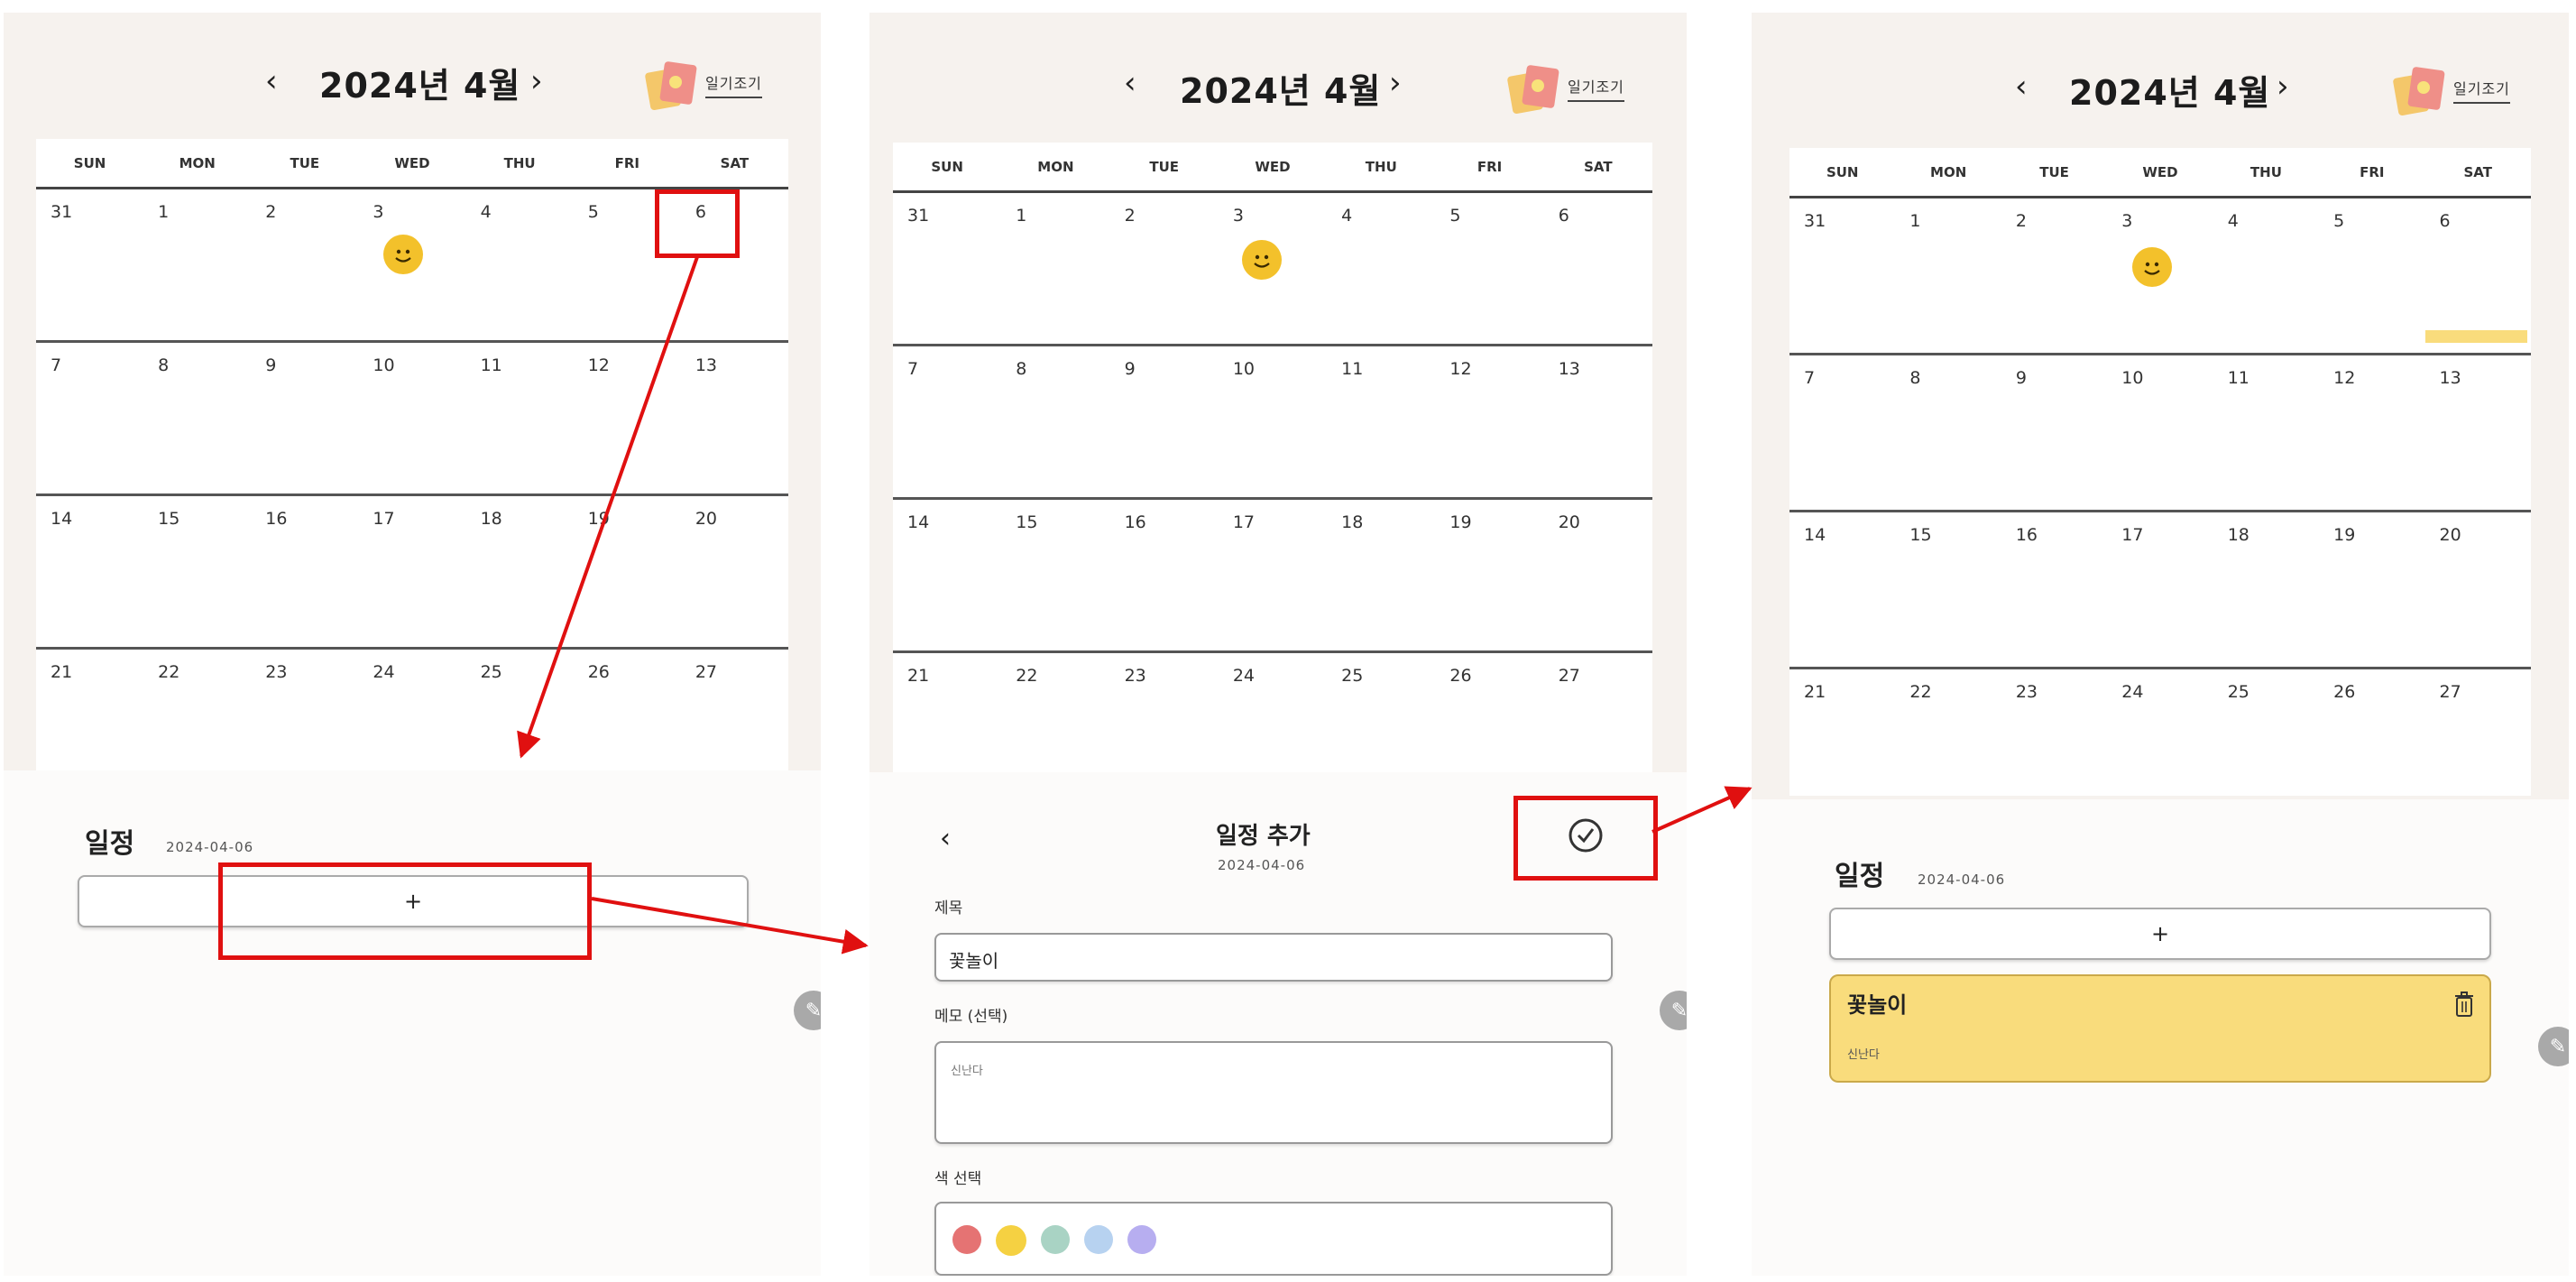 This screenshot has width=2576, height=1282. Describe the element at coordinates (2419, 90) in the screenshot. I see `diary-icon` at that location.